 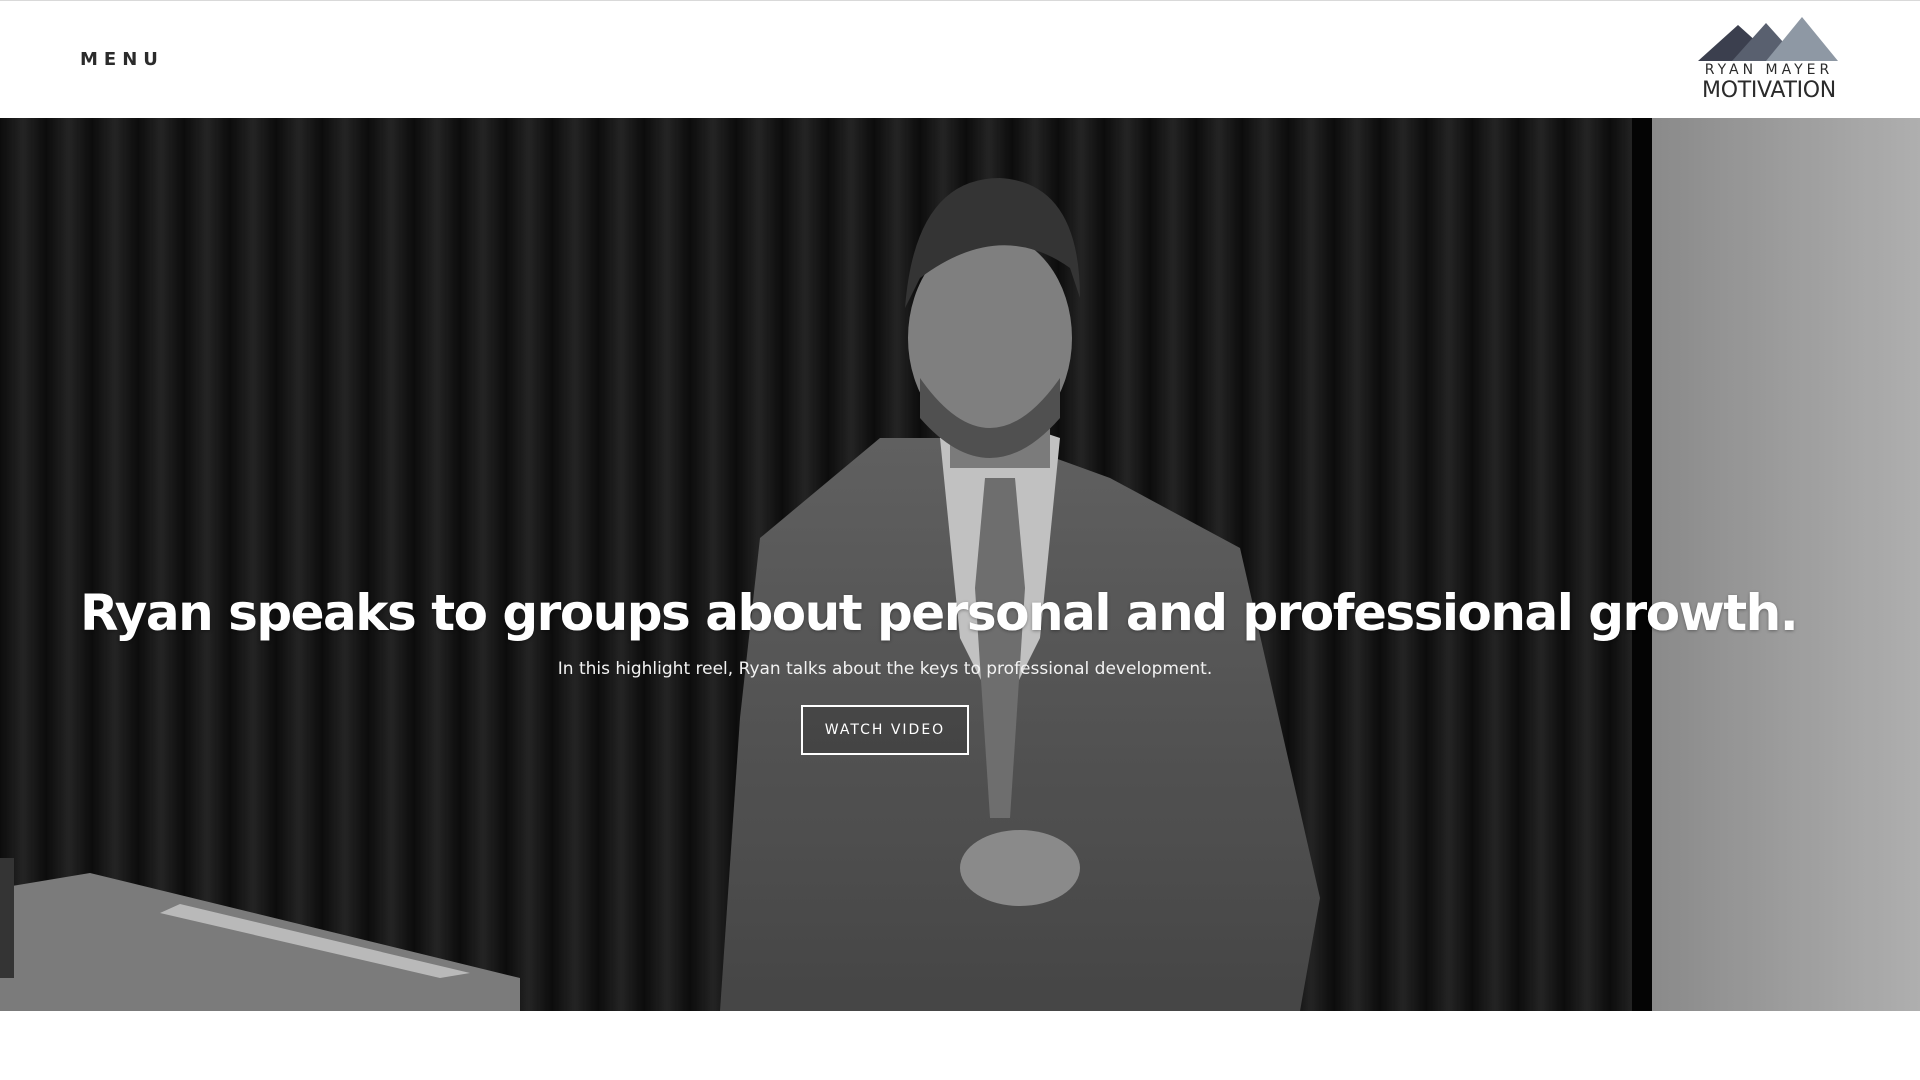 I want to click on logo-text-bottom: MOTIVATION, so click(x=1769, y=90).